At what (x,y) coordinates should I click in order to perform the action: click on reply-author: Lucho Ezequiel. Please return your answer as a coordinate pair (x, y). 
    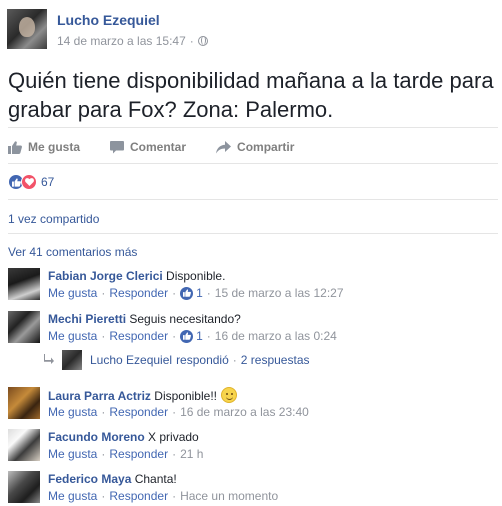
    Looking at the image, I should click on (131, 360).